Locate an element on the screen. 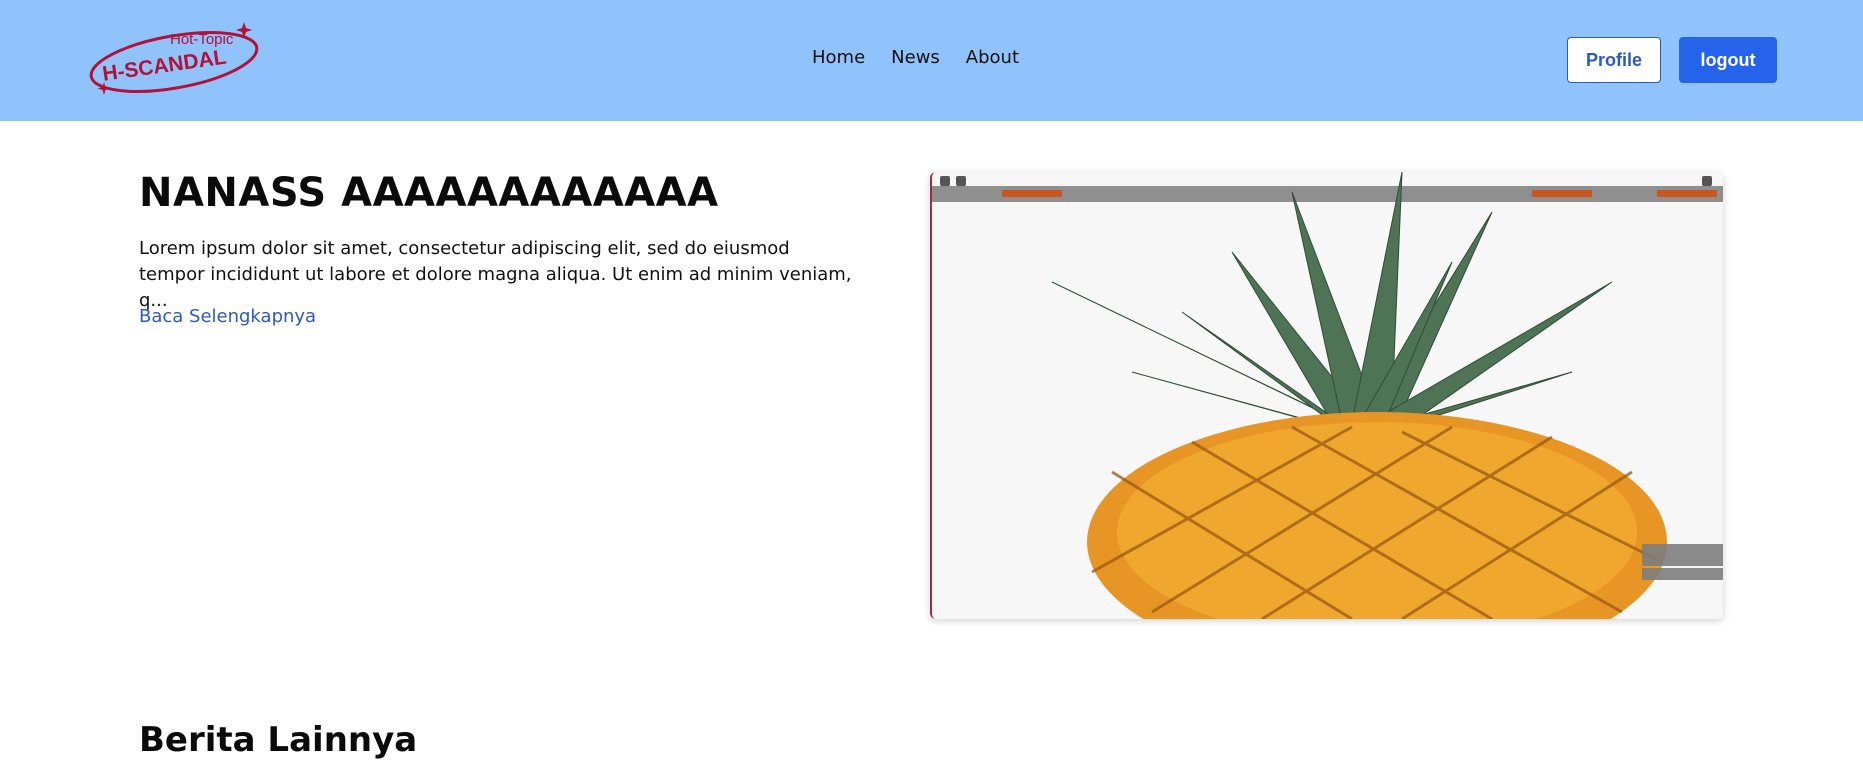 The width and height of the screenshot is (1863, 761). site-logo: Hot-Topic H-SCANDAL is located at coordinates (174, 60).